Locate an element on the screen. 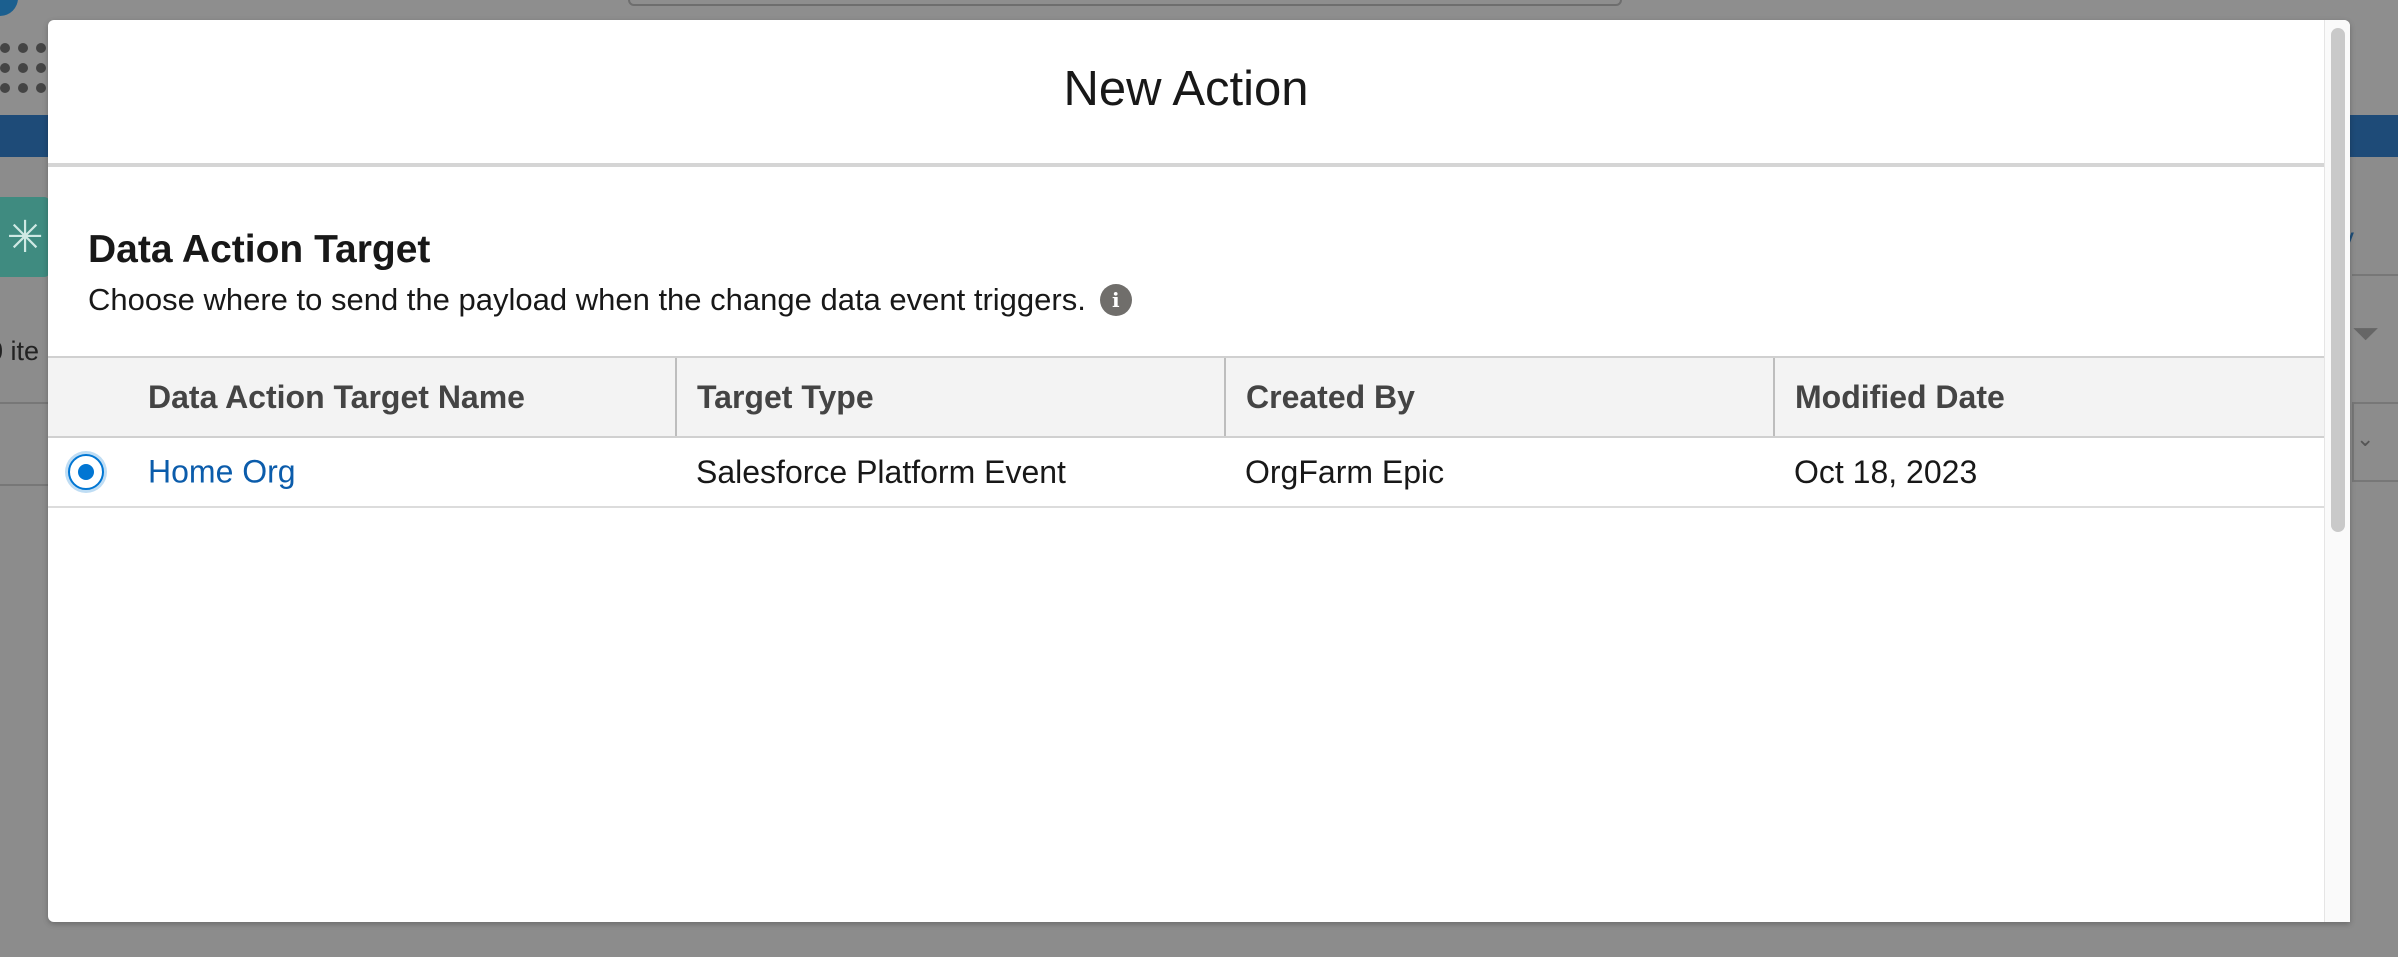  row-select-radio is located at coordinates (86, 472).